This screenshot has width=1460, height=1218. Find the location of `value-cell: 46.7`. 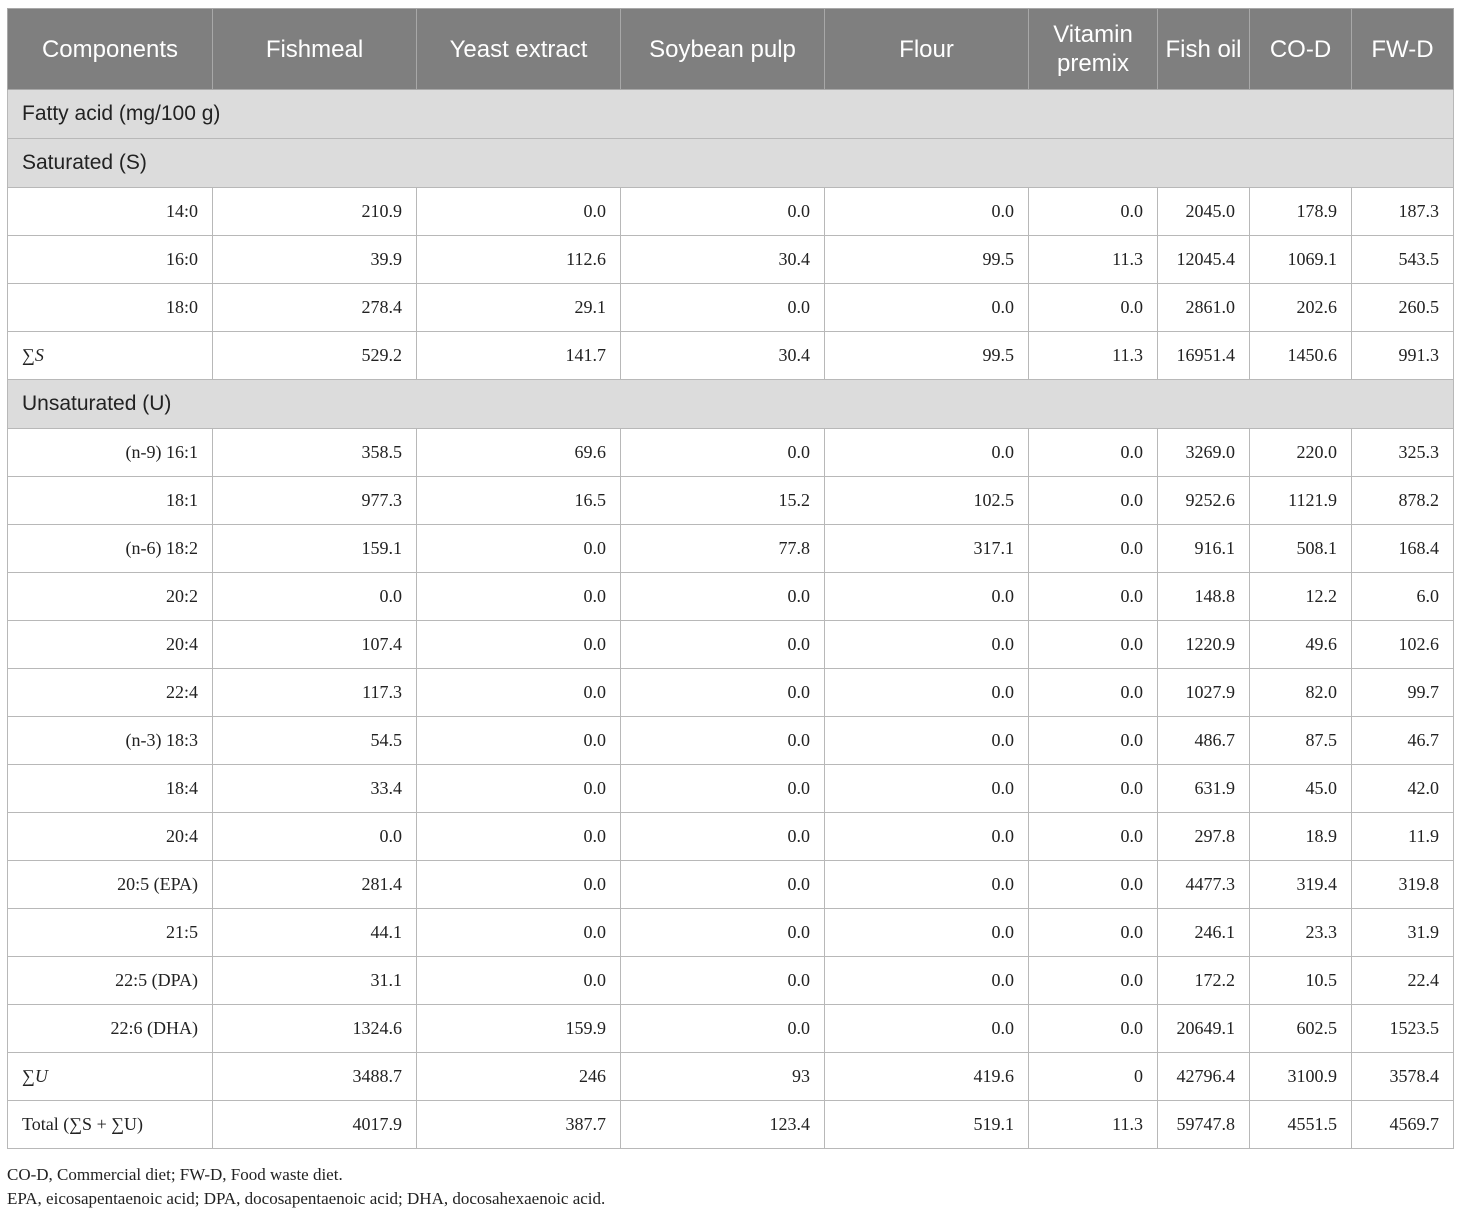

value-cell: 46.7 is located at coordinates (1402, 740).